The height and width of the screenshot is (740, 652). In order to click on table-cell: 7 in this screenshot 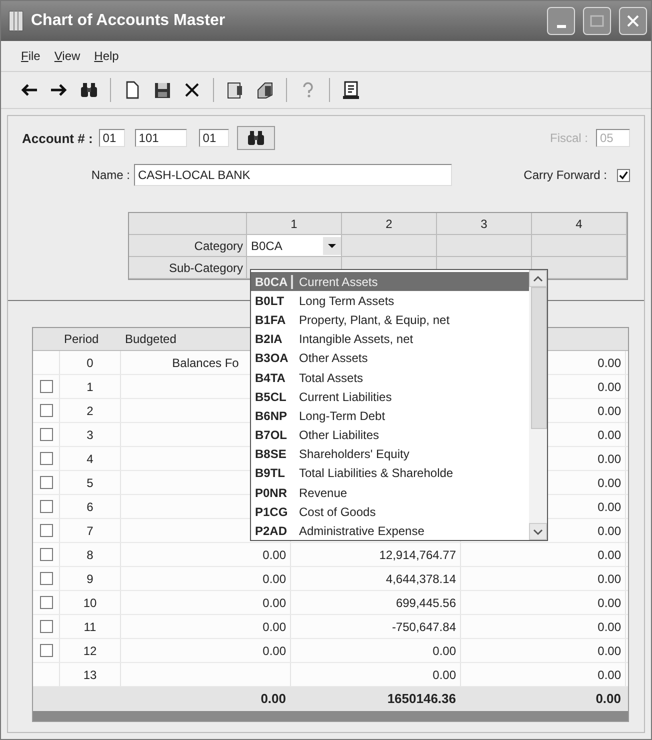, I will do `click(90, 530)`.